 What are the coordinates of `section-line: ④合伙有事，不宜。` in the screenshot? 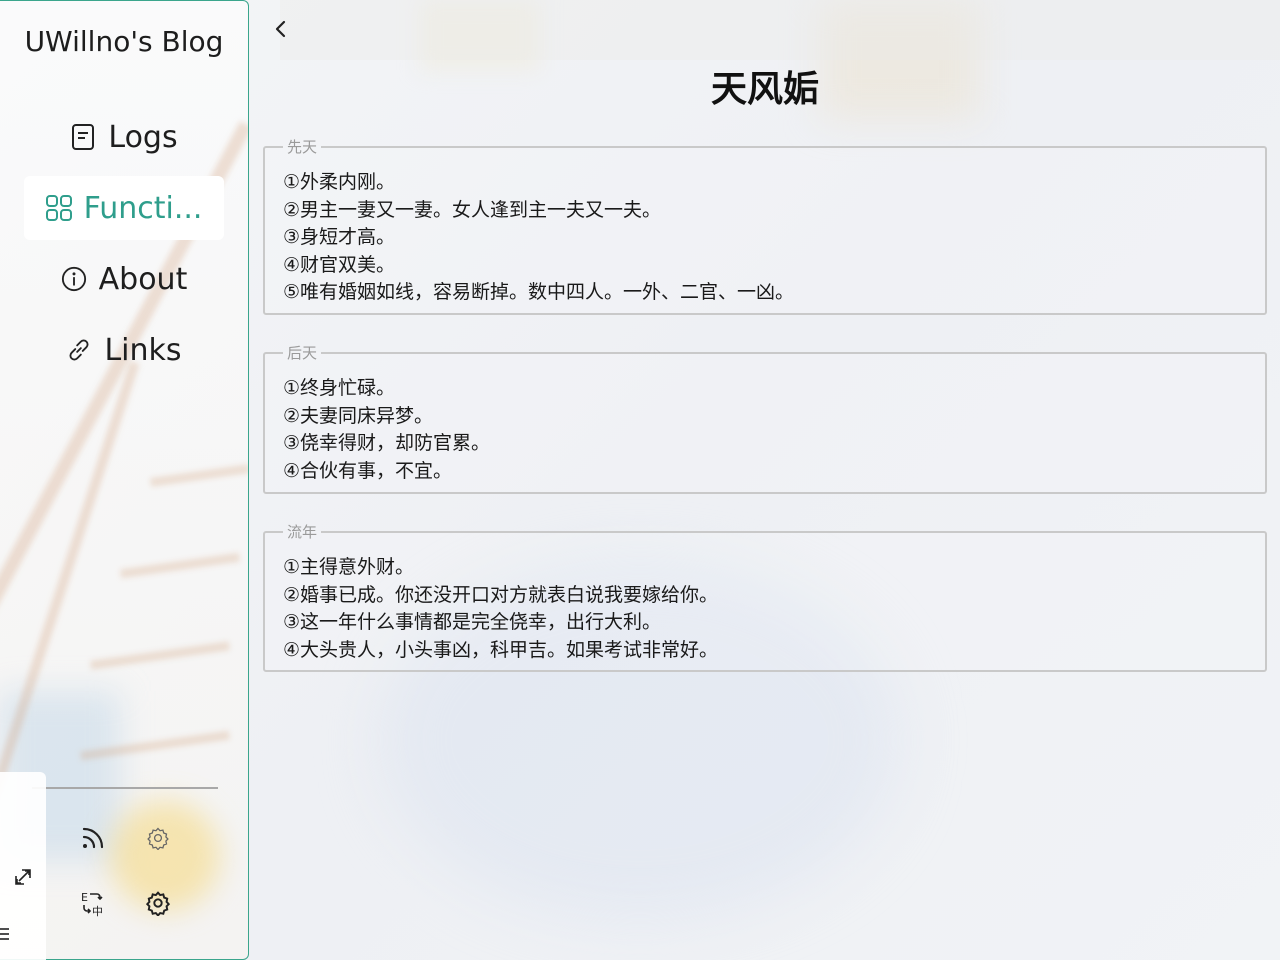 It's located at (368, 470).